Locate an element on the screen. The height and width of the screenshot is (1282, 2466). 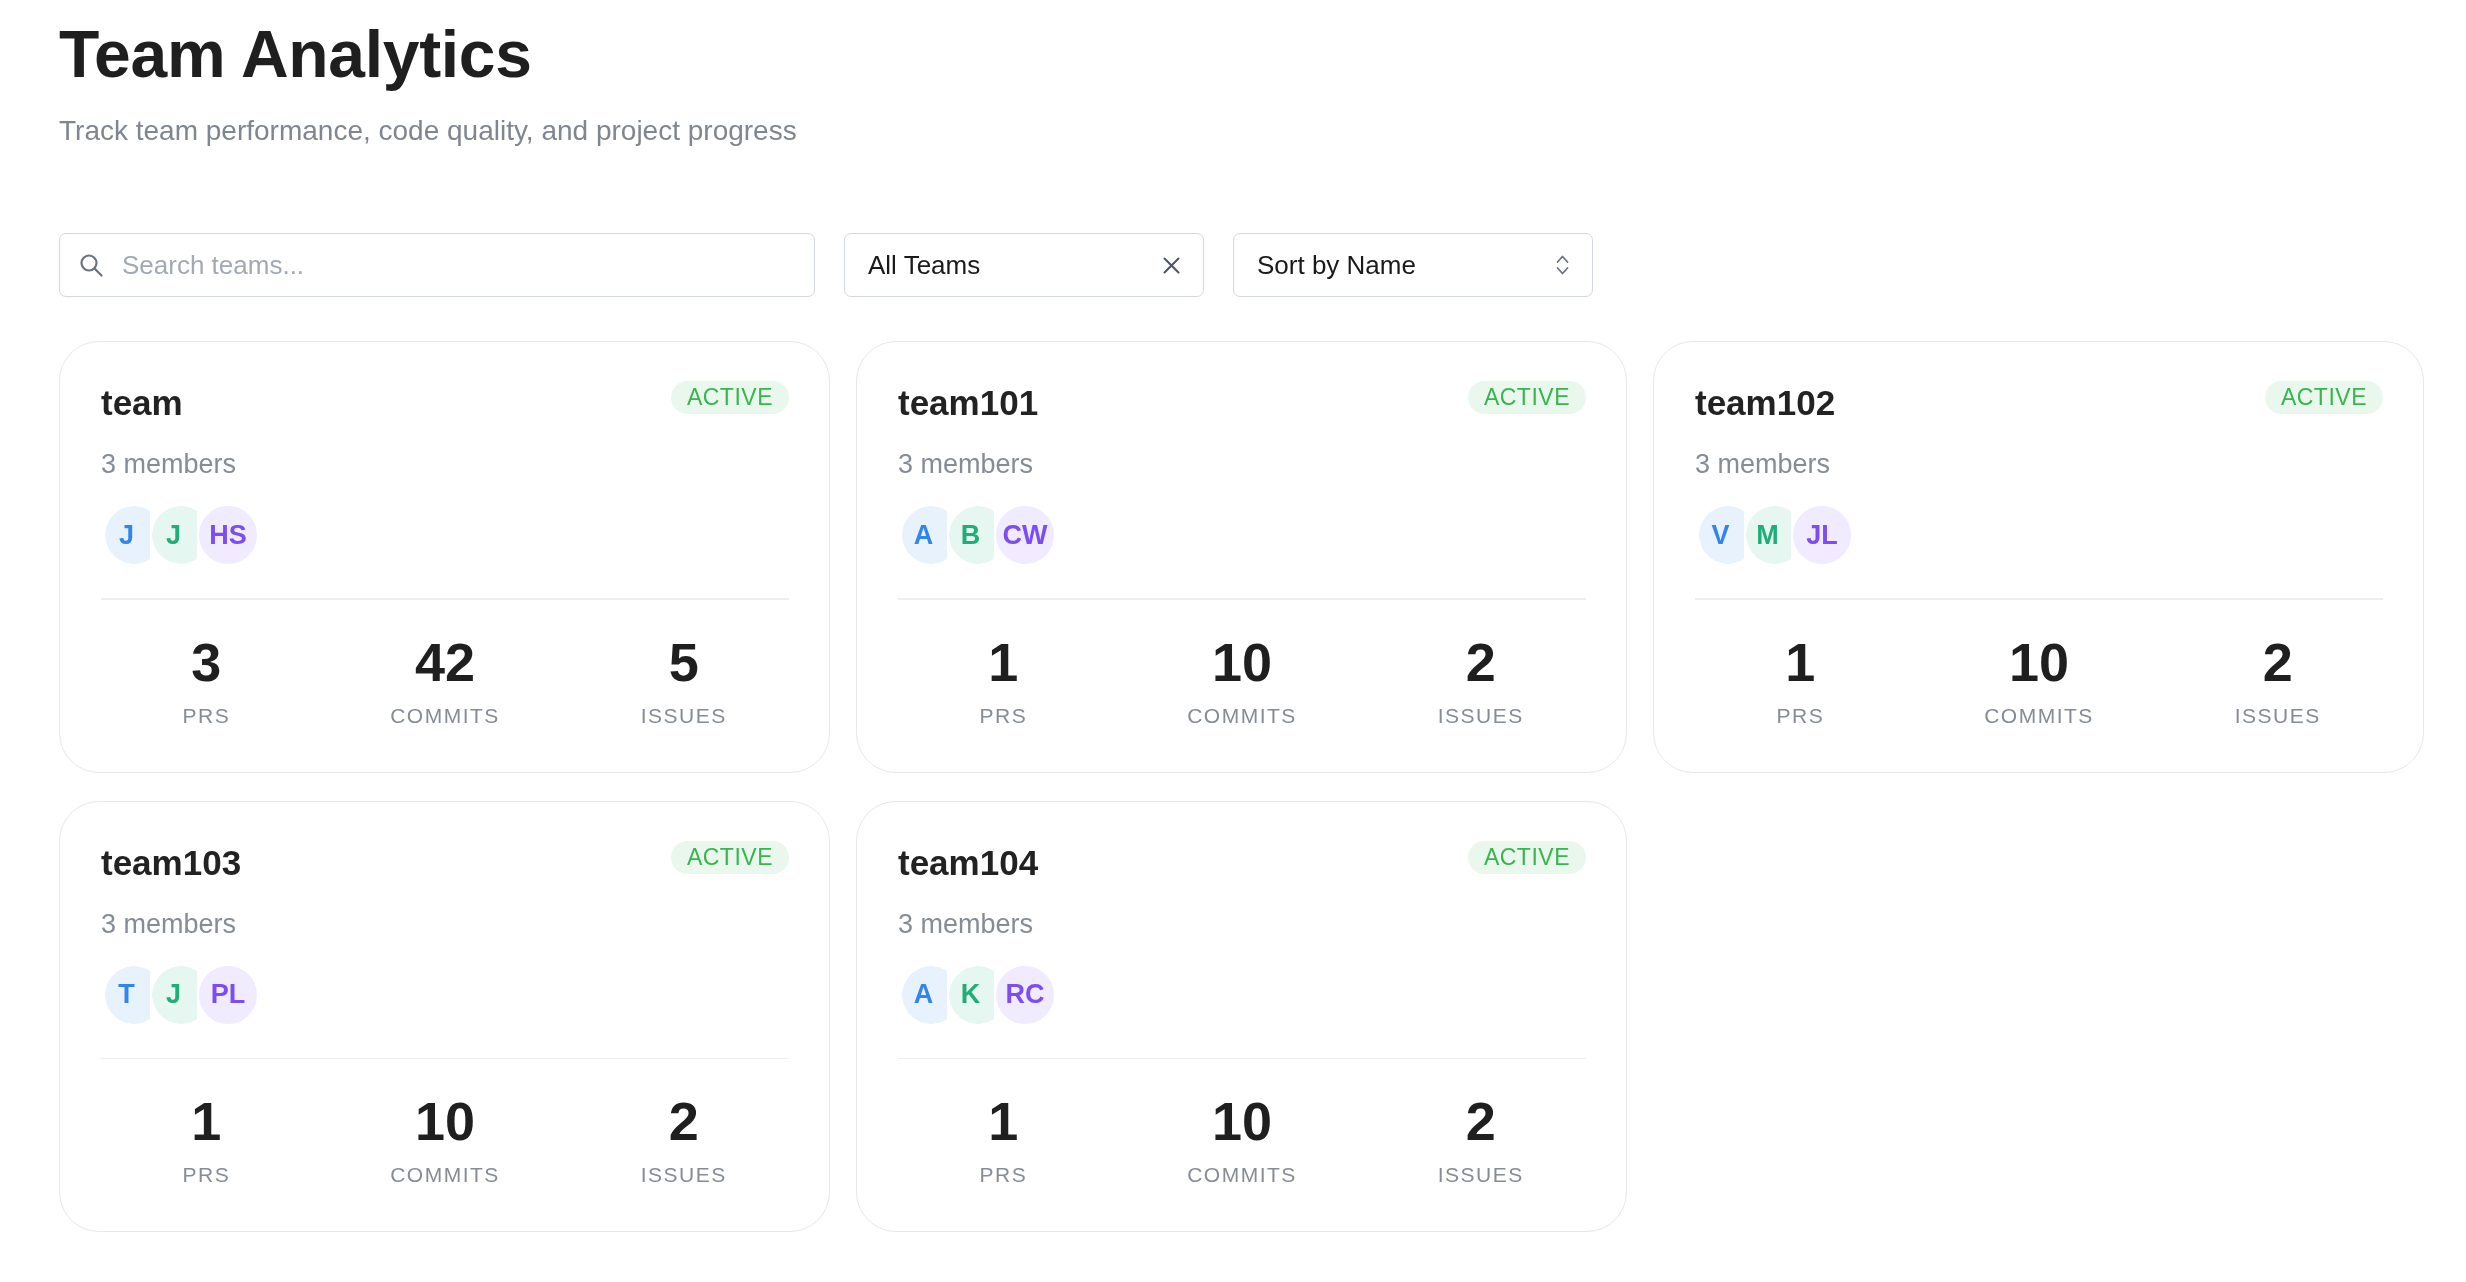
stat-value: 42 is located at coordinates (445, 662).